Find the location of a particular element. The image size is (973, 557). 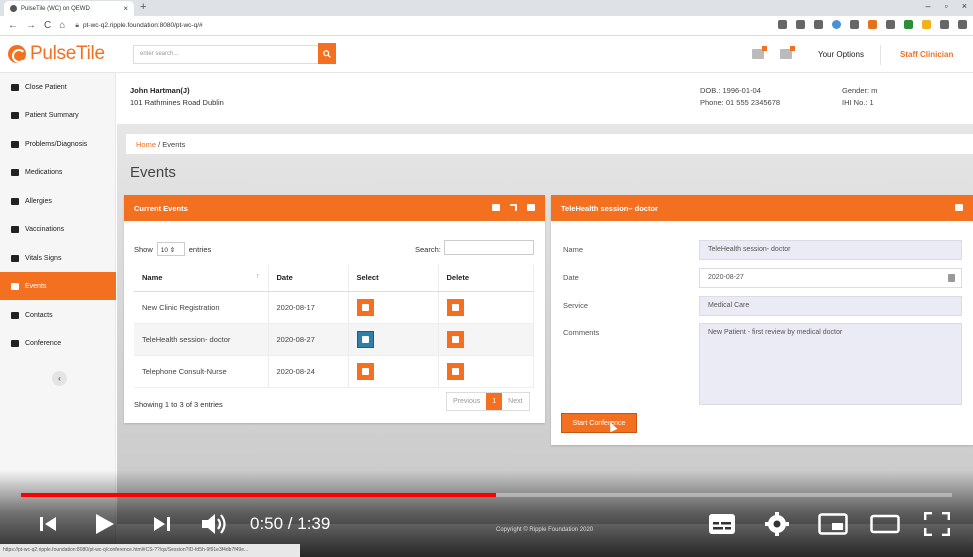

reload-icon: C is located at coordinates (47, 25).